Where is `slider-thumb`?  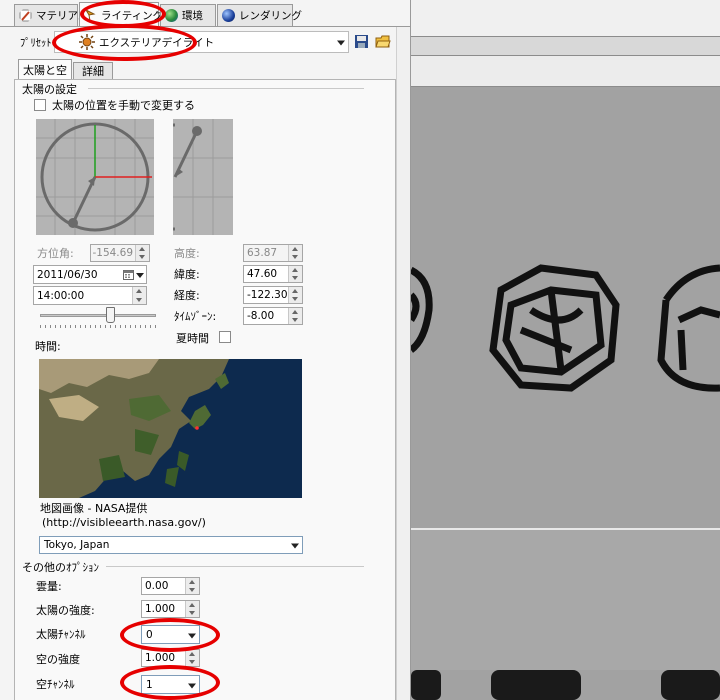 slider-thumb is located at coordinates (110, 315).